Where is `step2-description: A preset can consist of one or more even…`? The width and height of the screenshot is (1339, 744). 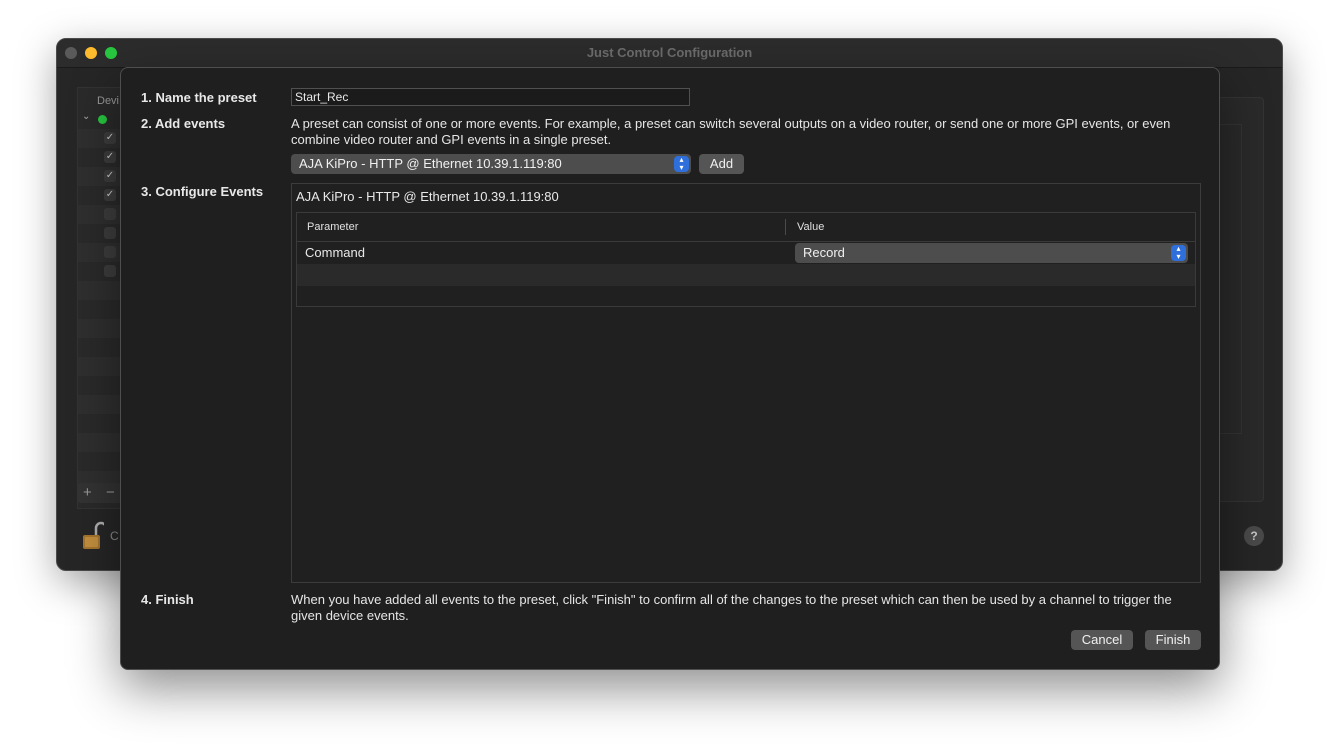 step2-description: A preset can consist of one or more even… is located at coordinates (731, 131).